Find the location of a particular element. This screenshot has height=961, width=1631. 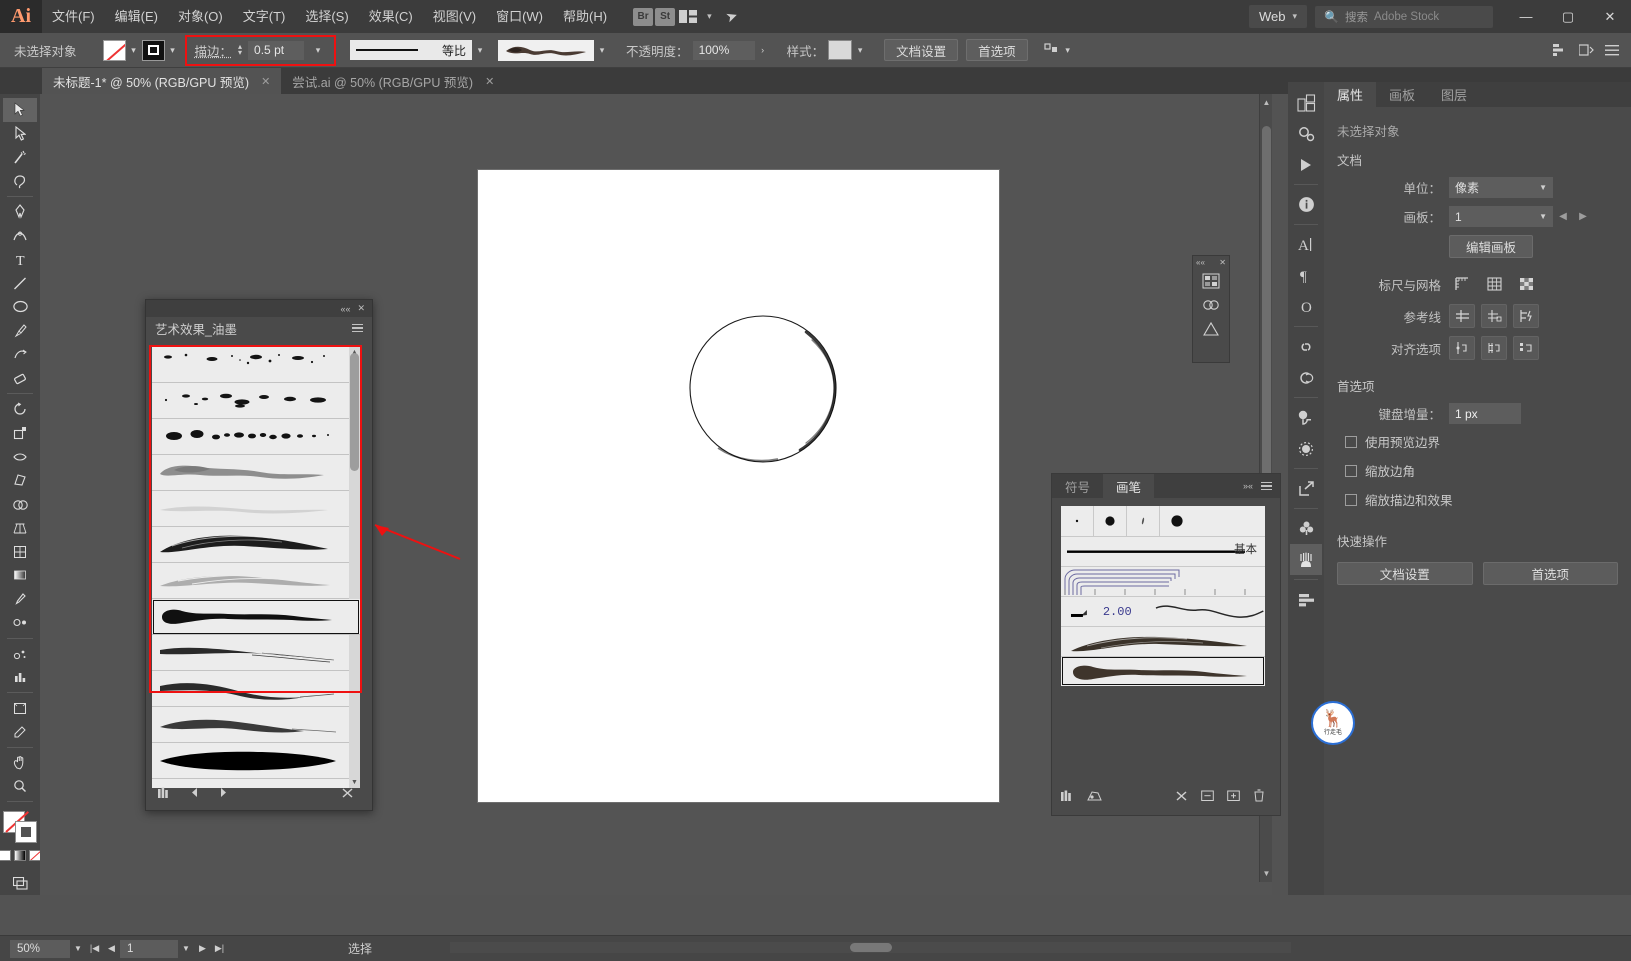

info-icon is located at coordinates (1306, 204).